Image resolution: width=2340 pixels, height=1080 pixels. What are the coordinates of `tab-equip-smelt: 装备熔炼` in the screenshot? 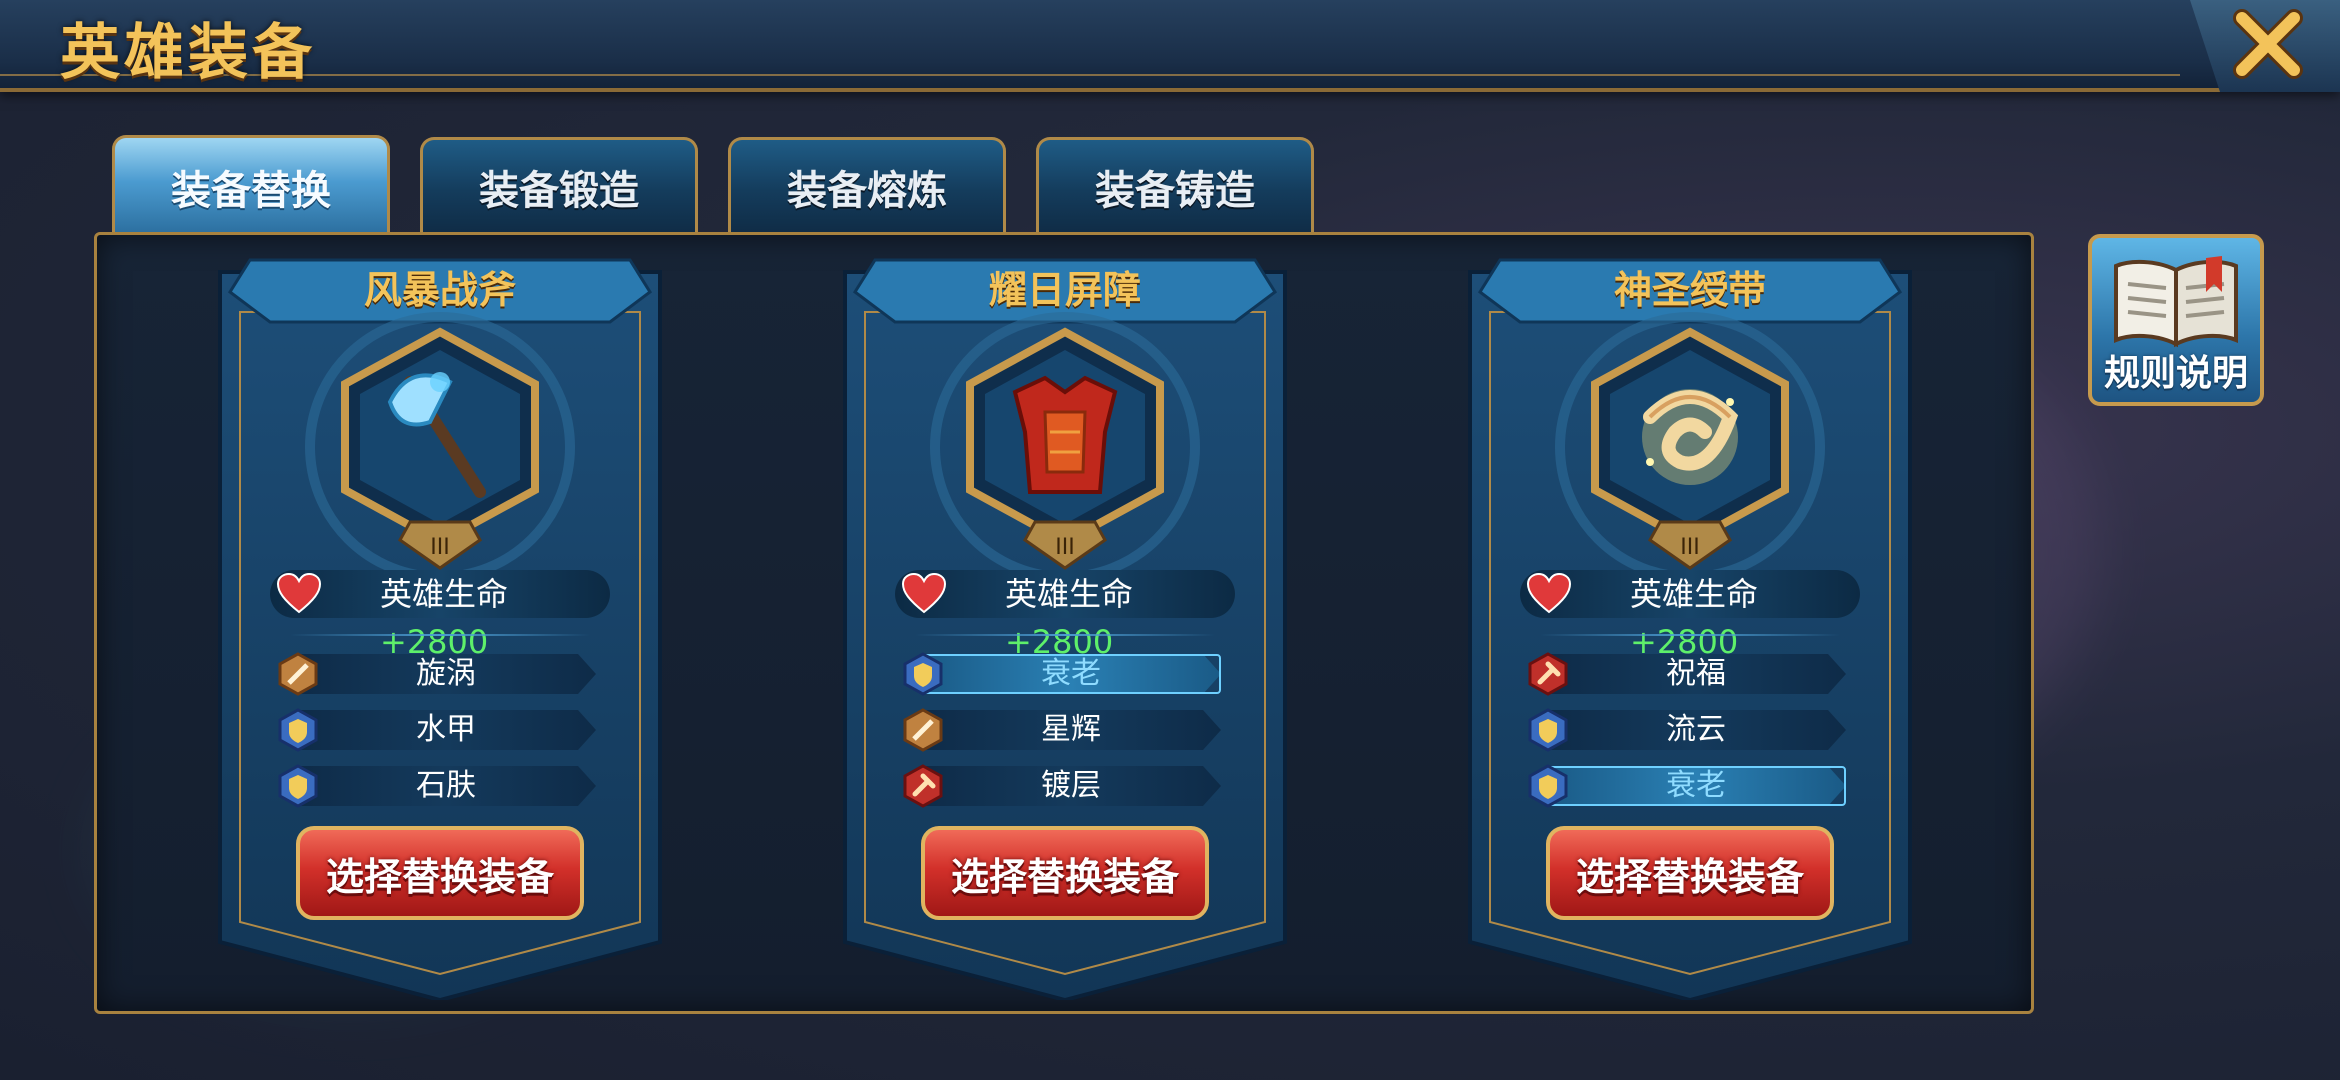 It's located at (867, 185).